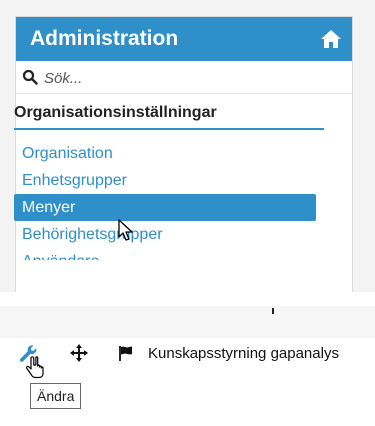 This screenshot has height=426, width=375. I want to click on move-icon, so click(79, 353).